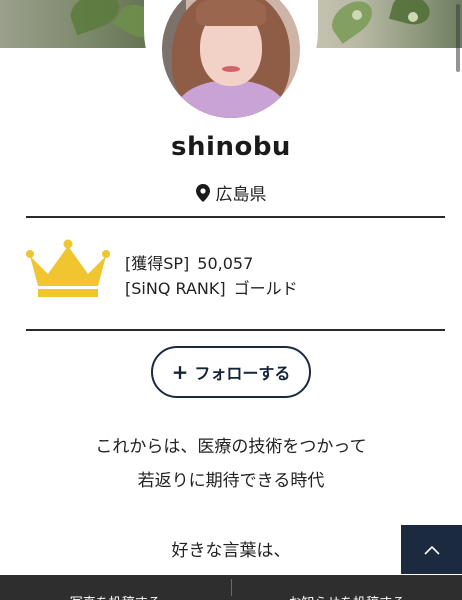 The width and height of the screenshot is (462, 600). I want to click on follow-button: + フォローする, so click(231, 372).